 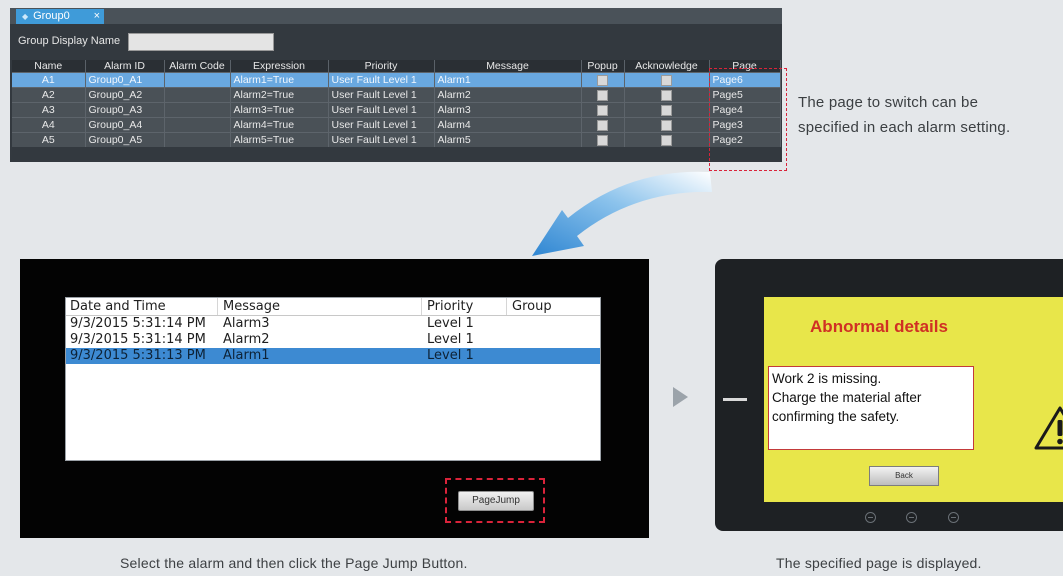 I want to click on tab-group0: ◆ Group0 ×, so click(x=60, y=16).